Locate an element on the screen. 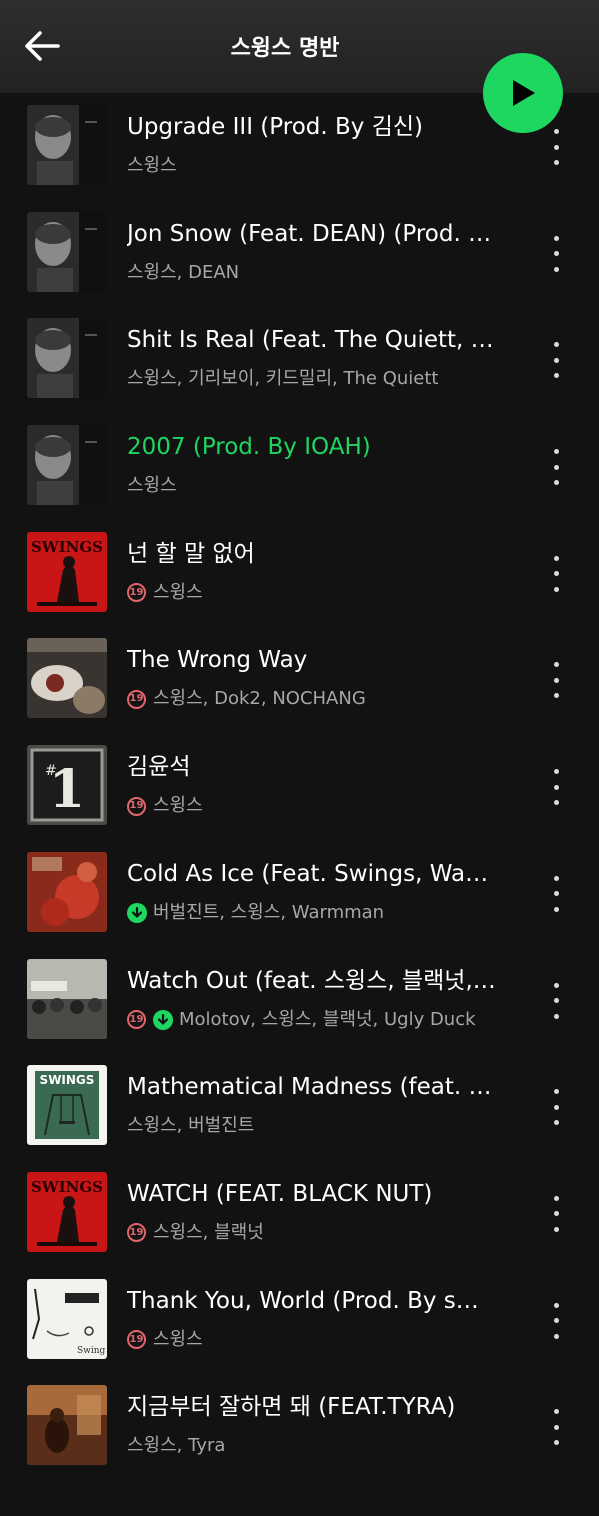 The height and width of the screenshot is (1516, 599). track-artists: 스윙스, 기리보이, 키드밀리, The Quiett is located at coordinates (283, 379).